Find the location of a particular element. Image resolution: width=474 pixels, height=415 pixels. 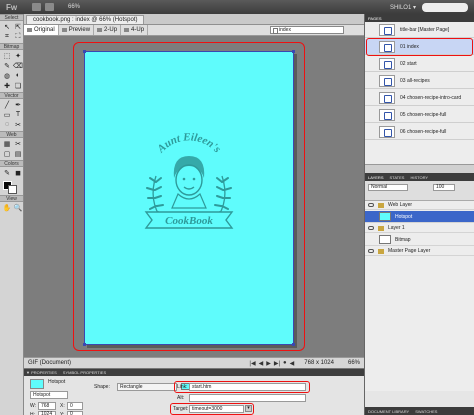

step-back-button: ◀ is located at coordinates (292, 363).